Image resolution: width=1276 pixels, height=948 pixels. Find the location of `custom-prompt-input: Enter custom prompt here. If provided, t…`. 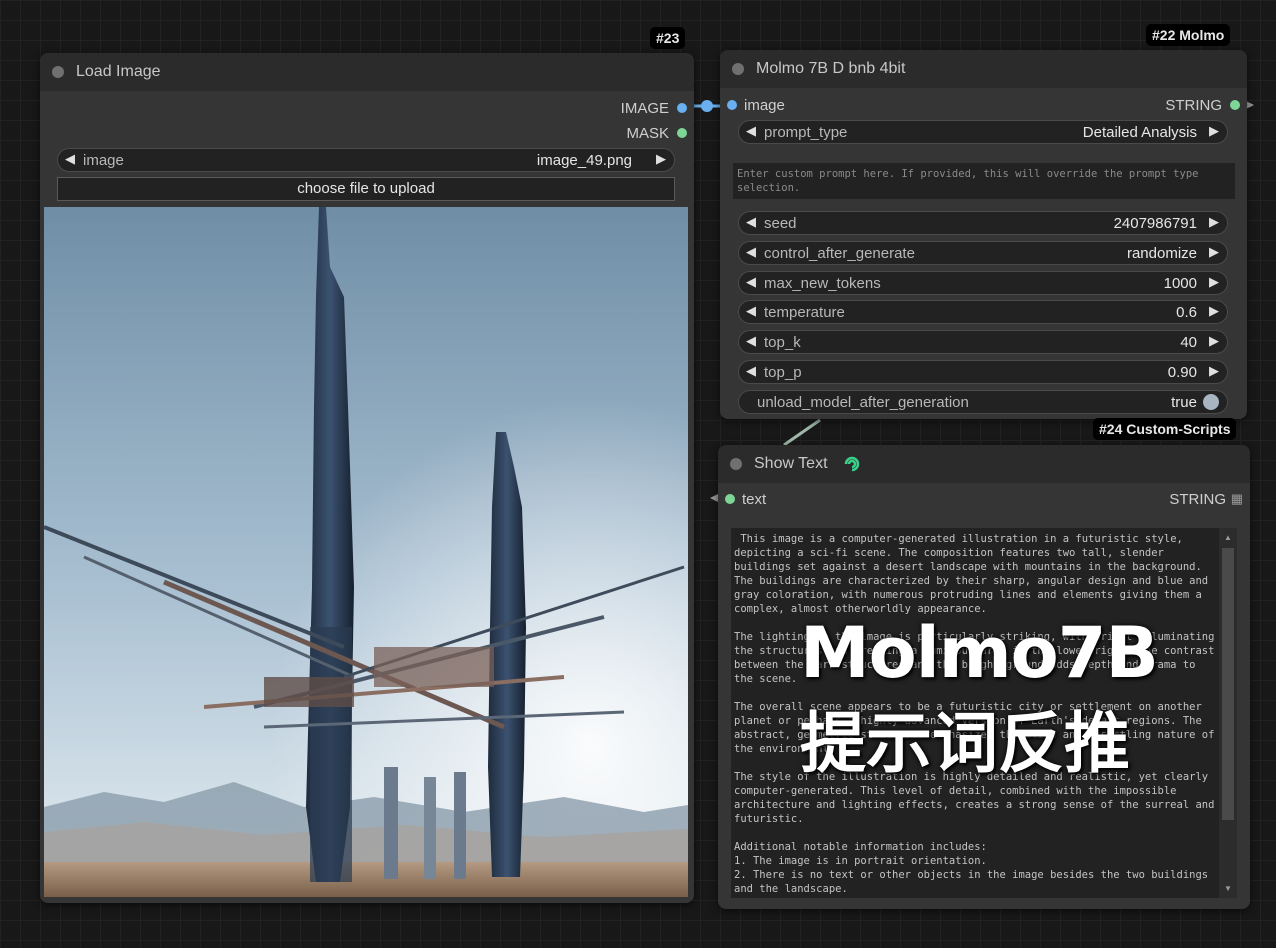

custom-prompt-input: Enter custom prompt here. If provided, t… is located at coordinates (984, 181).